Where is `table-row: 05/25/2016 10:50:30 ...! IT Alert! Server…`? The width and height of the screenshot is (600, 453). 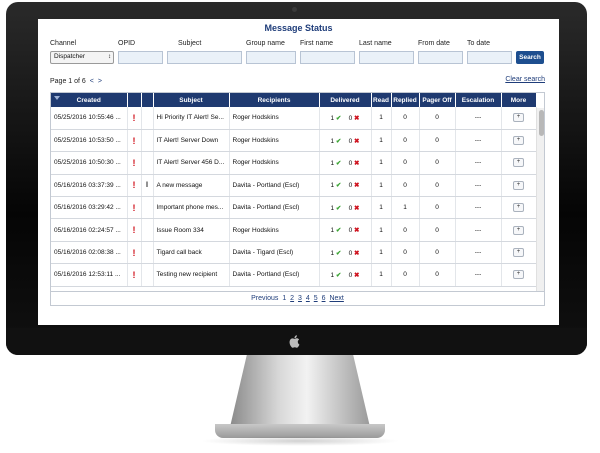 table-row: 05/25/2016 10:50:30 ...! IT Alert! Server… is located at coordinates (294, 163).